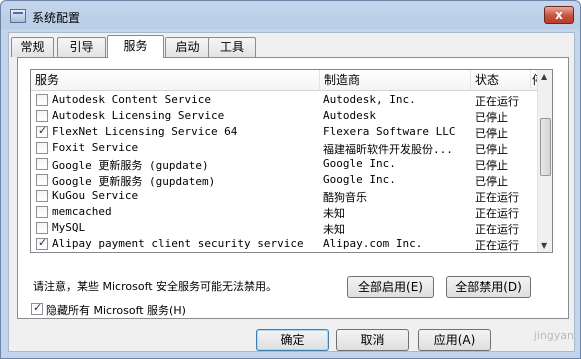 Image resolution: width=581 pixels, height=359 pixels. What do you see at coordinates (175, 80) in the screenshot?
I see `column-header-service: 服务` at bounding box center [175, 80].